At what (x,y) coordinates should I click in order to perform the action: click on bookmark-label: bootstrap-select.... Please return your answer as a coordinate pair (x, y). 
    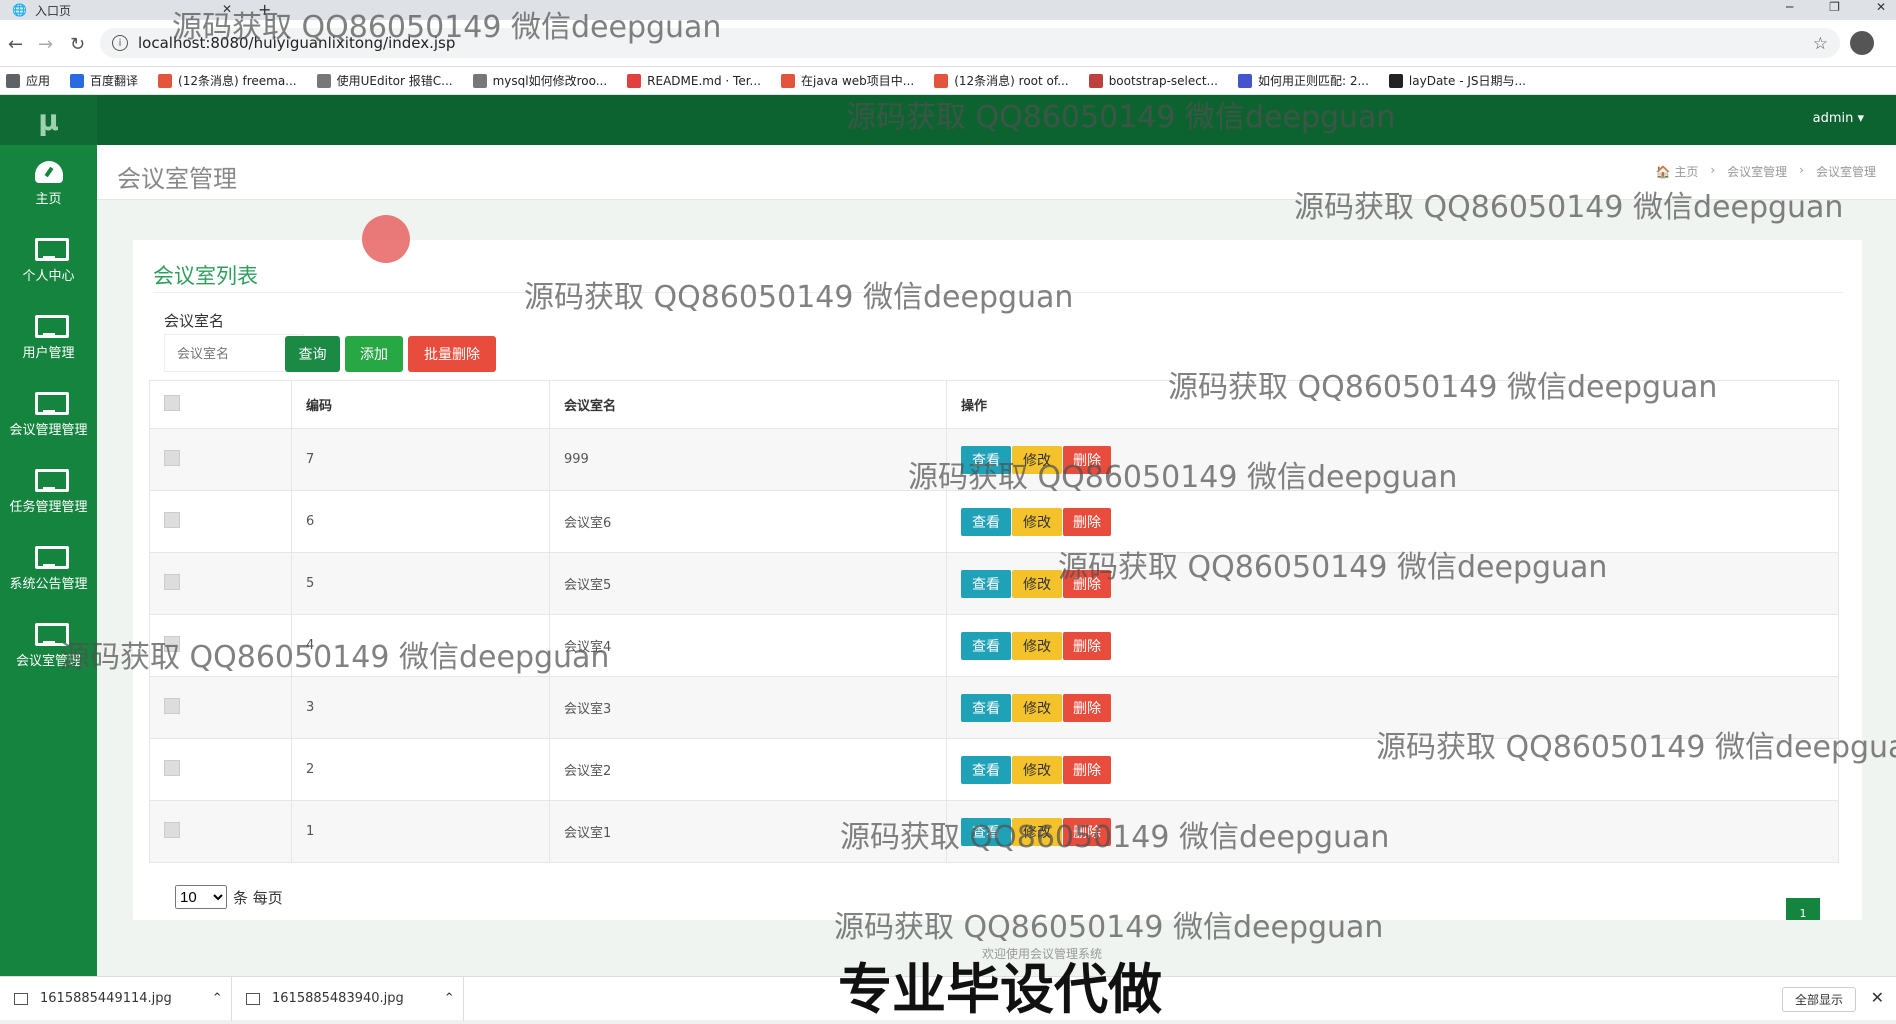
    Looking at the image, I should click on (1163, 80).